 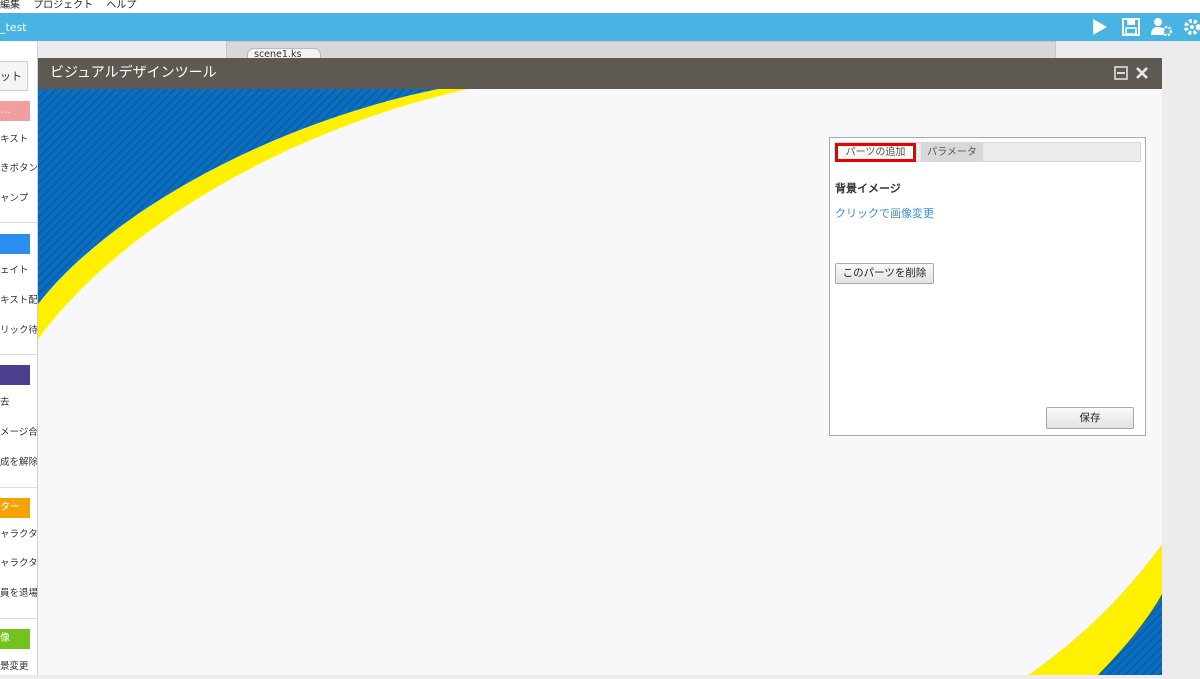 What do you see at coordinates (10, 5) in the screenshot?
I see `menu-edit: 編集` at bounding box center [10, 5].